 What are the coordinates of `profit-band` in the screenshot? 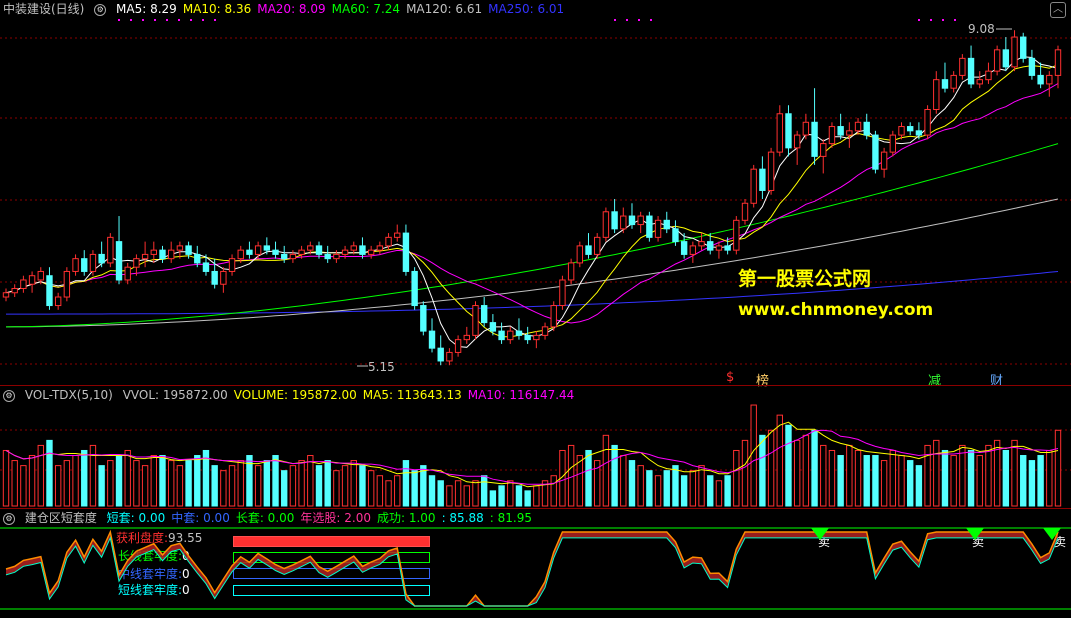 It's located at (532, 569).